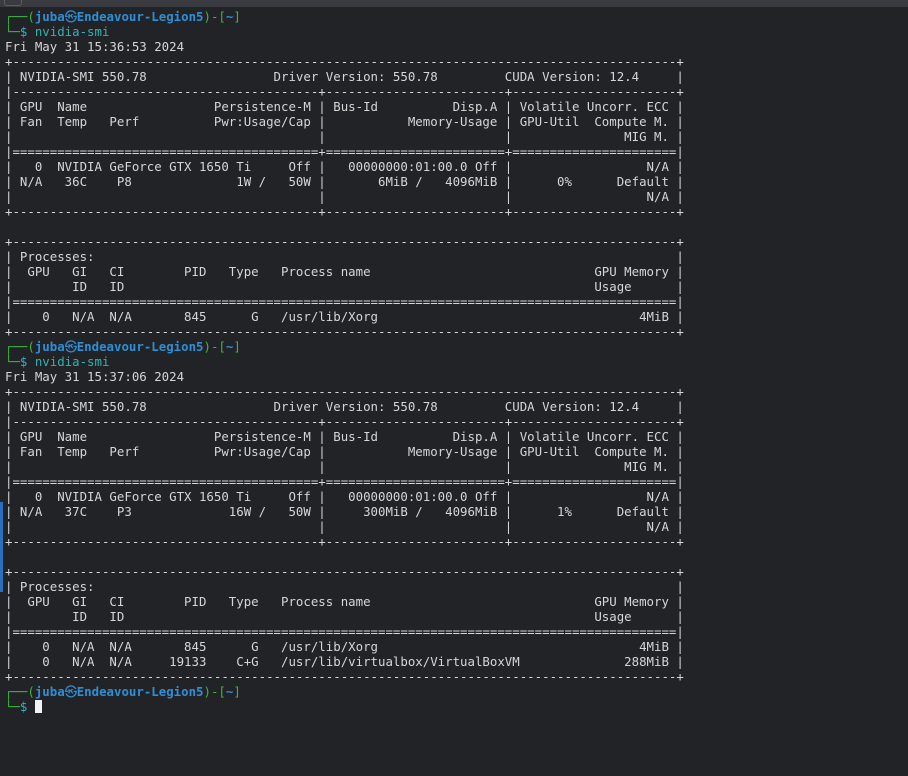 Image resolution: width=908 pixels, height=776 pixels. What do you see at coordinates (13, 3) in the screenshot?
I see `tab-handle` at bounding box center [13, 3].